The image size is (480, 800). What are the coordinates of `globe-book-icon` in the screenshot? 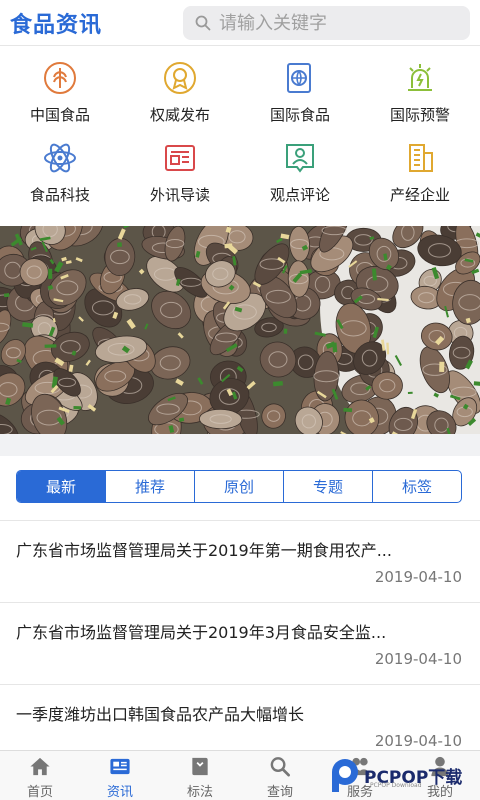 It's located at (299, 78).